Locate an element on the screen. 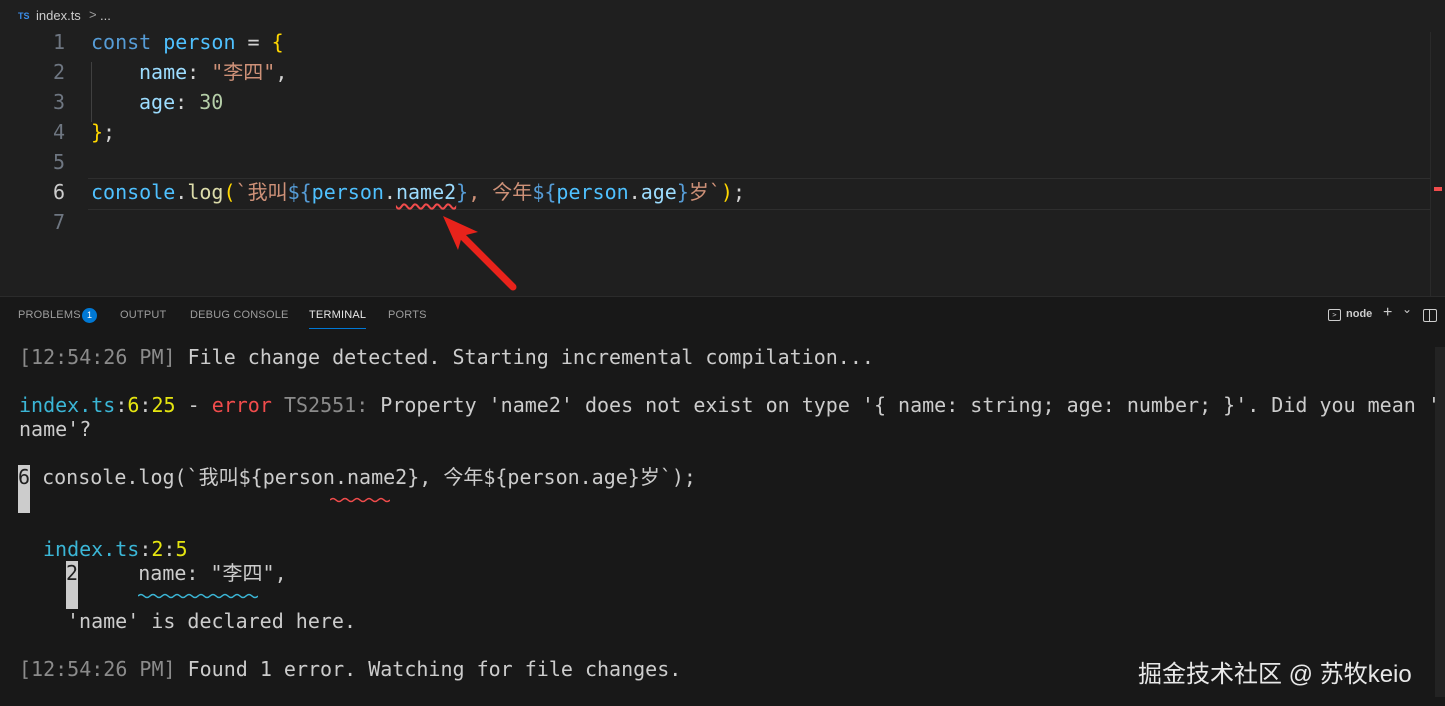  code-text: const person = { is located at coordinates (187, 42).